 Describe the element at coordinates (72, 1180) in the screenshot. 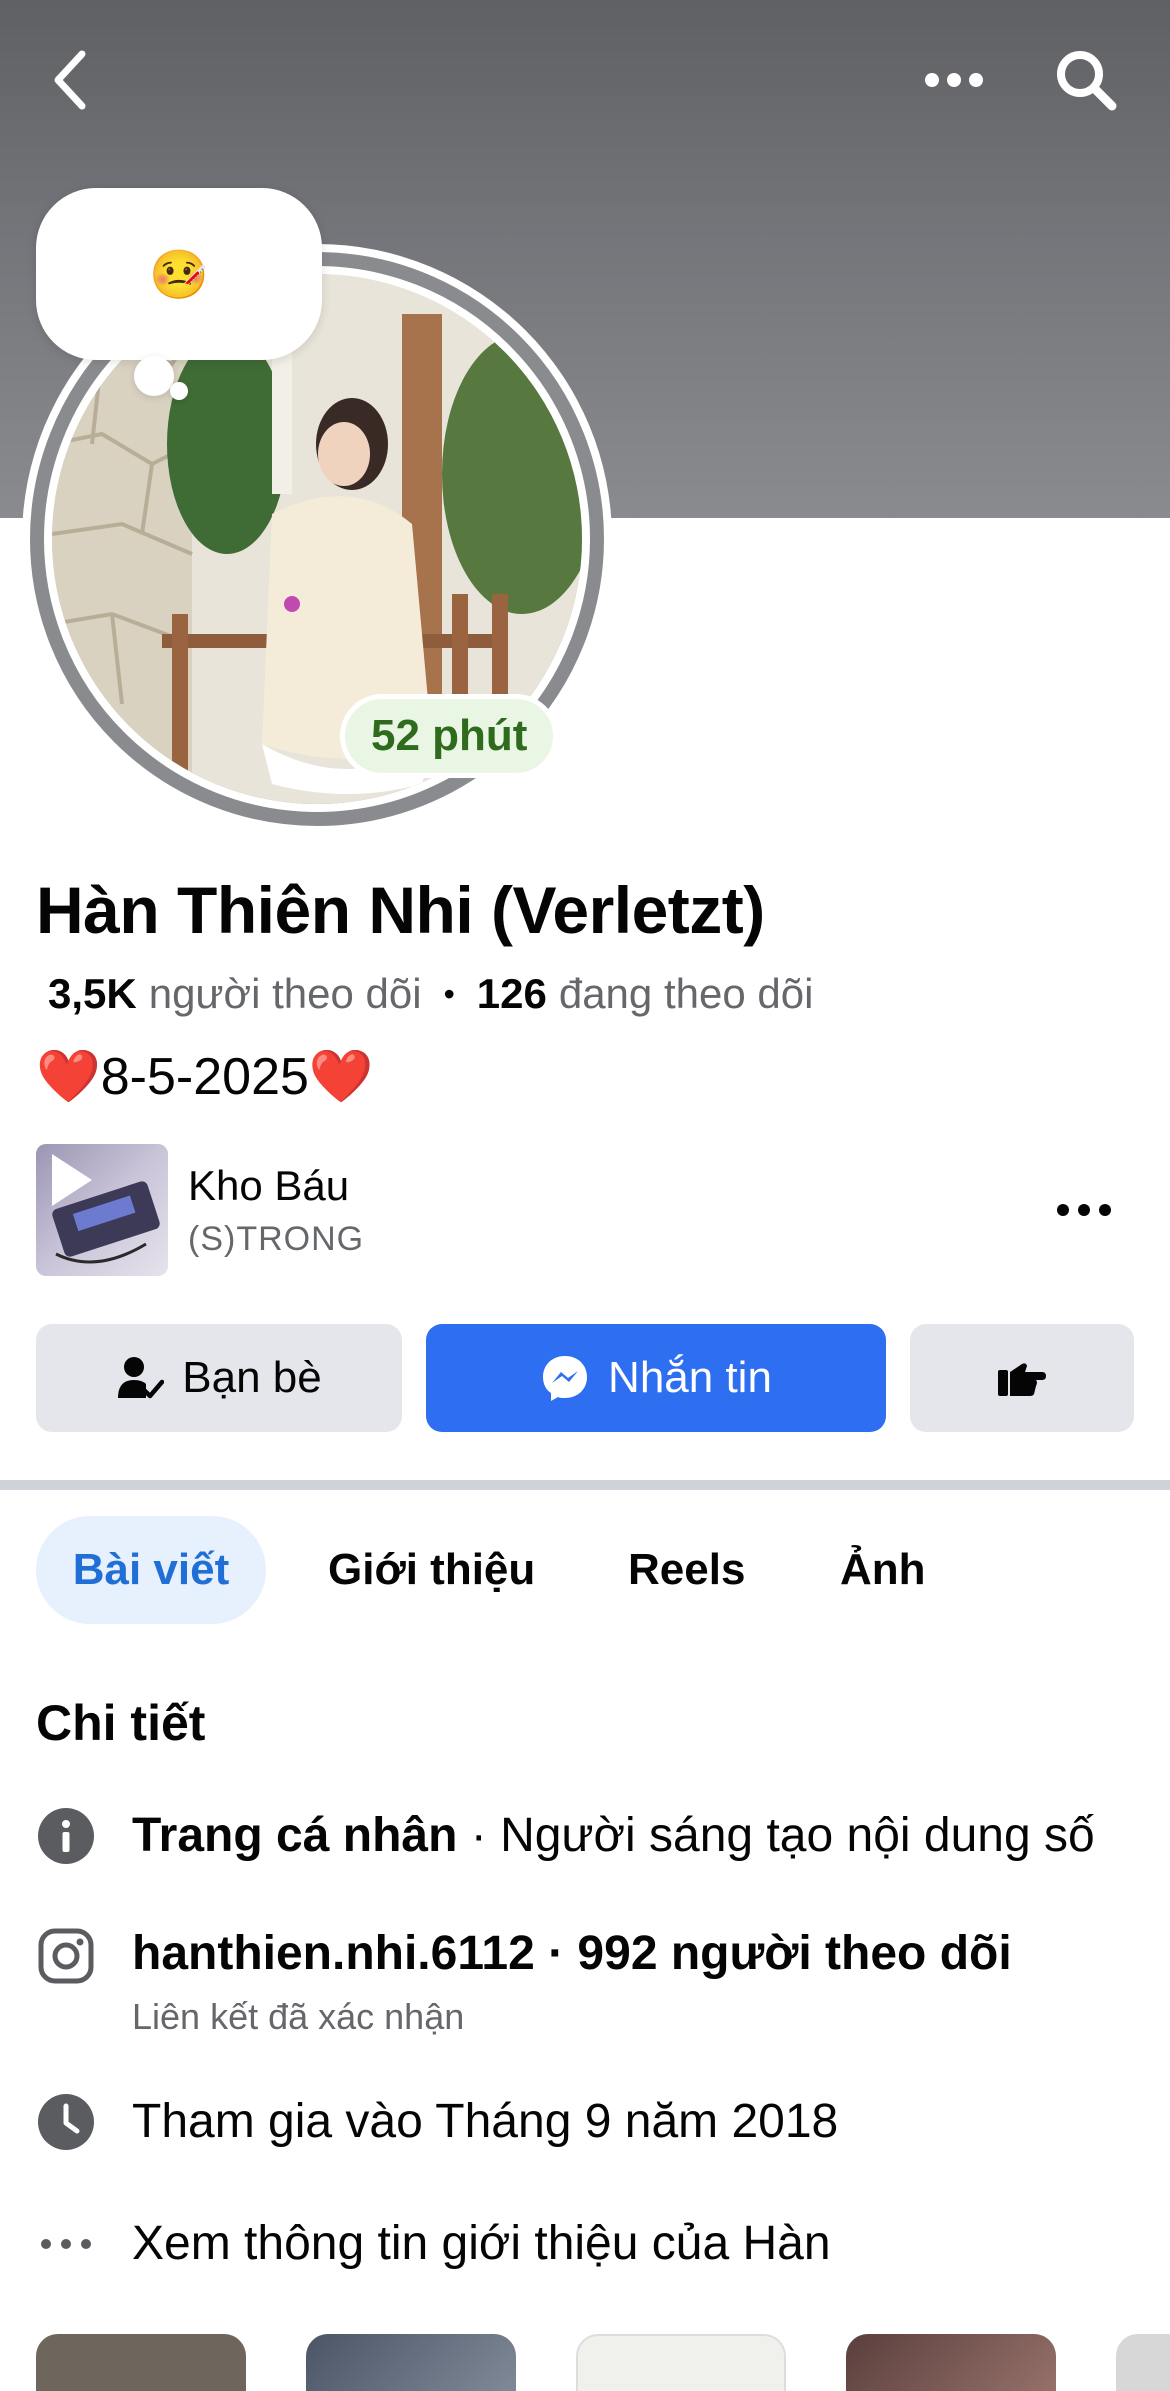

I see `play-icon` at that location.